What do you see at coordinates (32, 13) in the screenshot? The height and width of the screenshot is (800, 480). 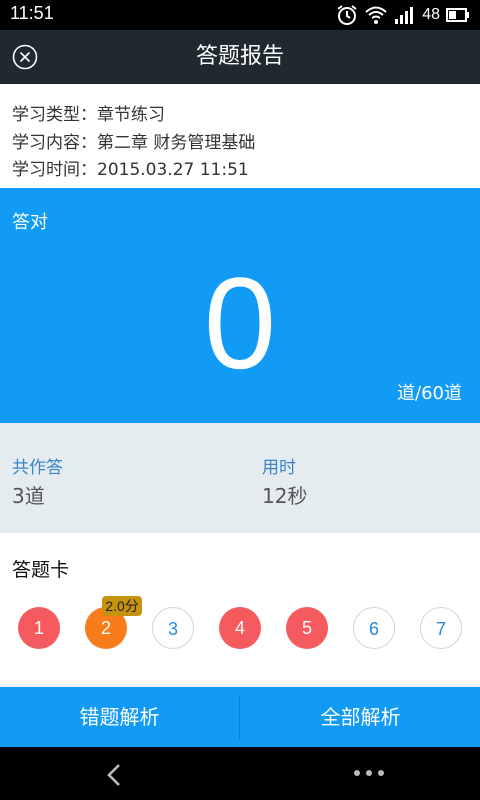 I see `status-time: 11:51` at bounding box center [32, 13].